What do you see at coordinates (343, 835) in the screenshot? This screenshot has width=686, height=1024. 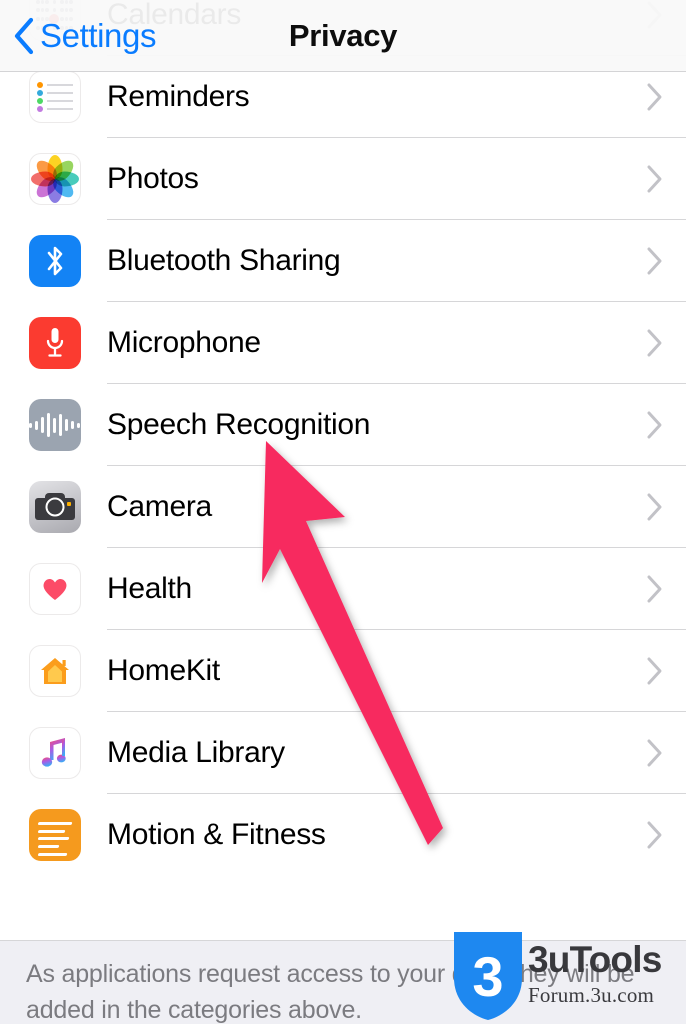 I see `list-item-motion-fitness: Motion & Fitness` at bounding box center [343, 835].